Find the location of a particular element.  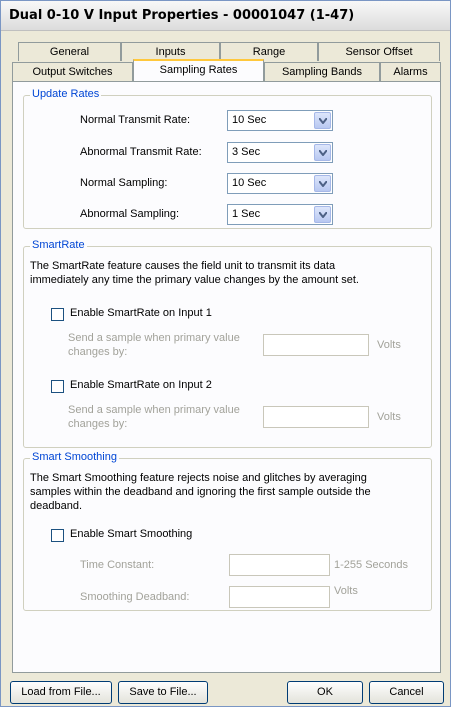

smartrate-title: SmartRate is located at coordinates (58, 245).